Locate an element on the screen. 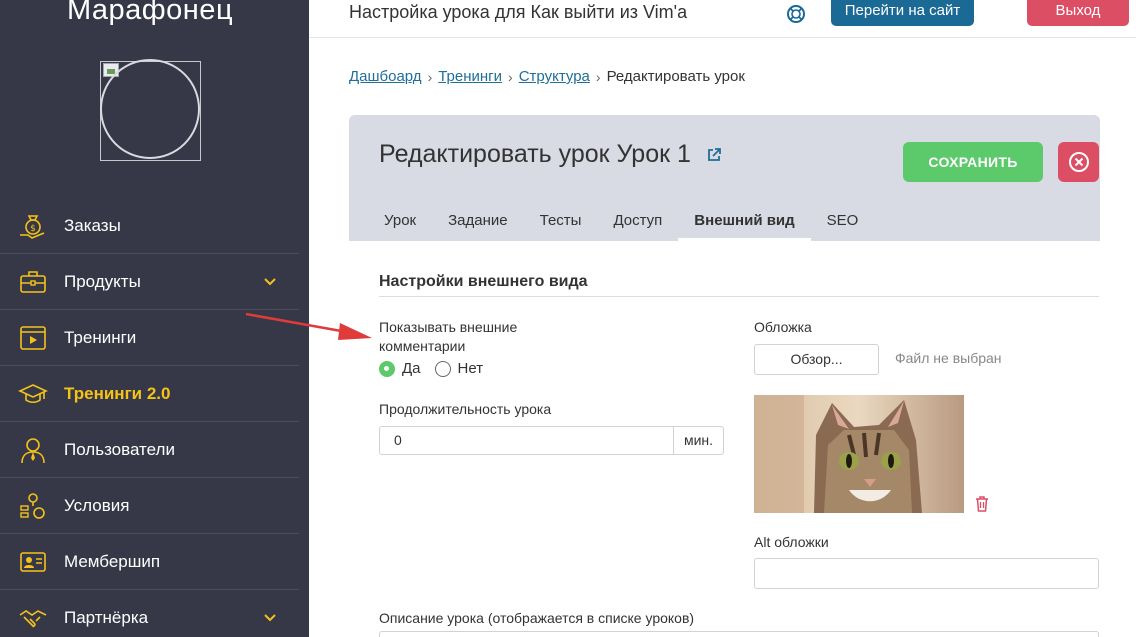 The height and width of the screenshot is (637, 1136). sidebar-item-users: Пользователи is located at coordinates (149, 450).